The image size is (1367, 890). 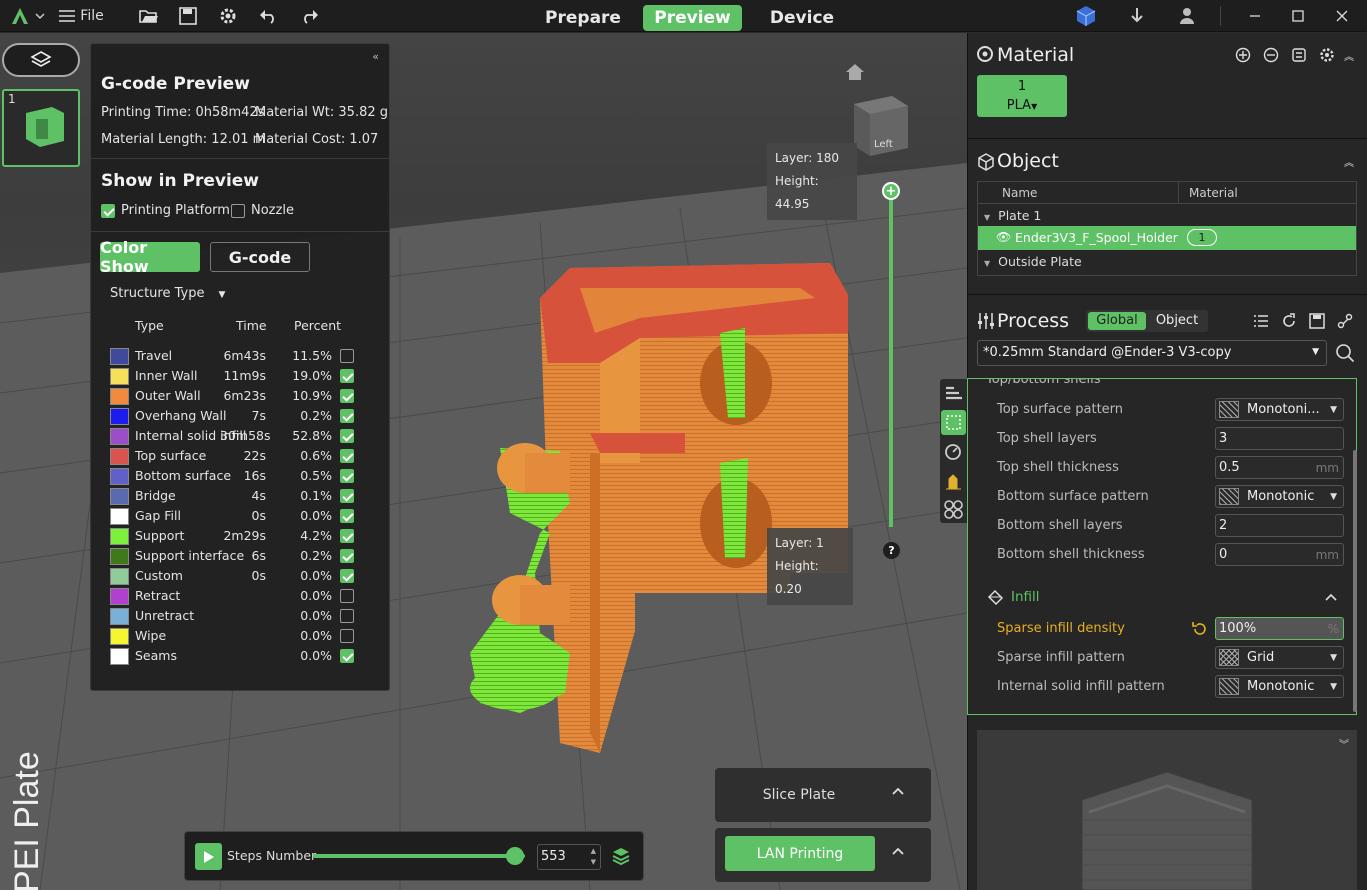 I want to click on sparse-infill-pattern-select: Grid ▼, so click(x=1279, y=657).